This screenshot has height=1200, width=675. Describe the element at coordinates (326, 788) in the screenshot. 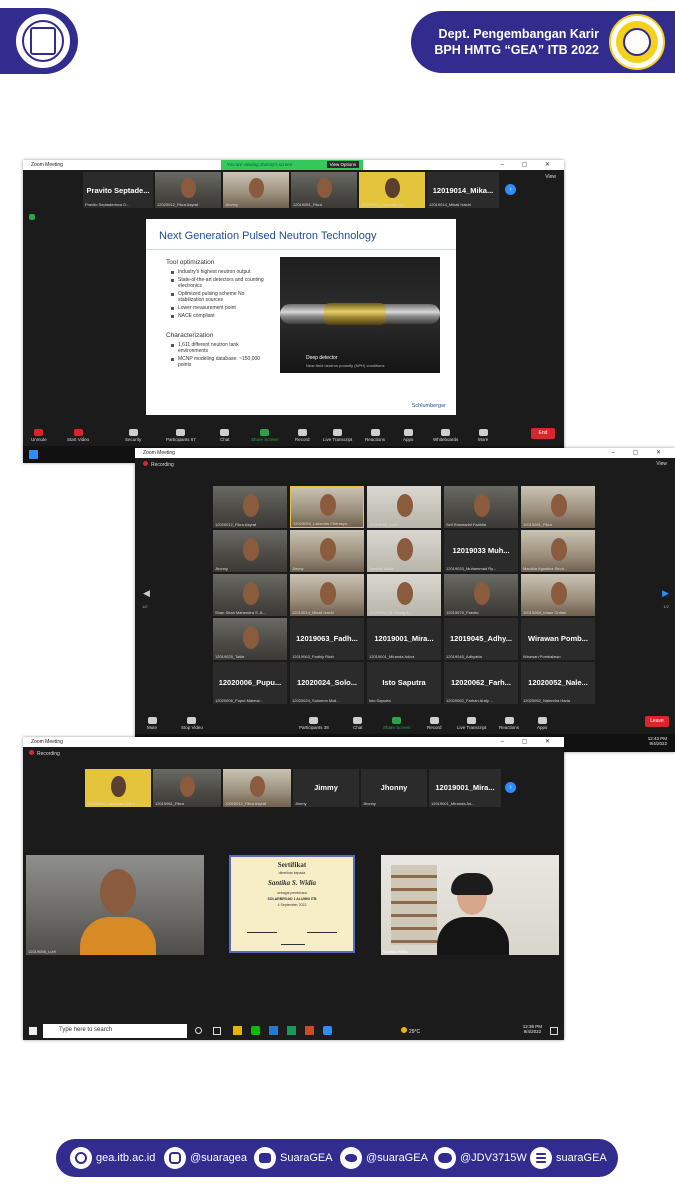

I see `participant-tile: Jimmy Jimmy` at that location.